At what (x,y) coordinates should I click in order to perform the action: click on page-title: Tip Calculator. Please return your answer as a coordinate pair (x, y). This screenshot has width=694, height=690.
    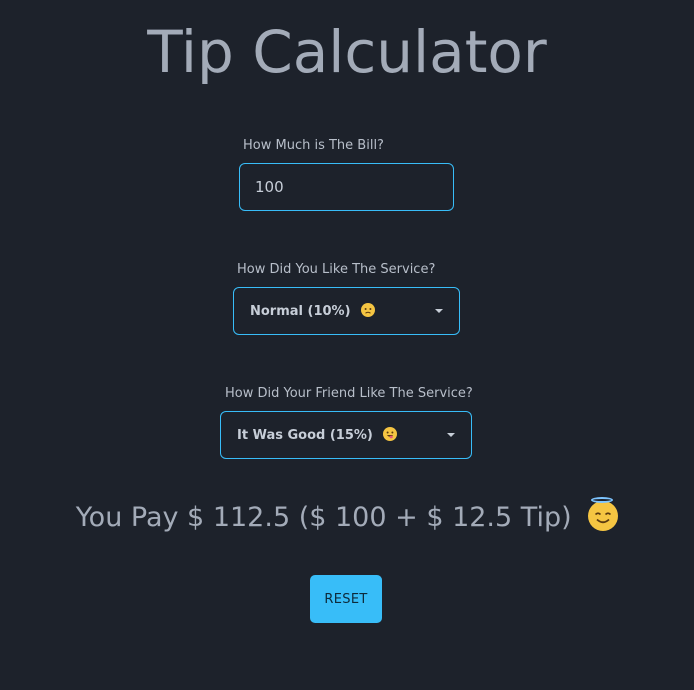
    Looking at the image, I should click on (347, 52).